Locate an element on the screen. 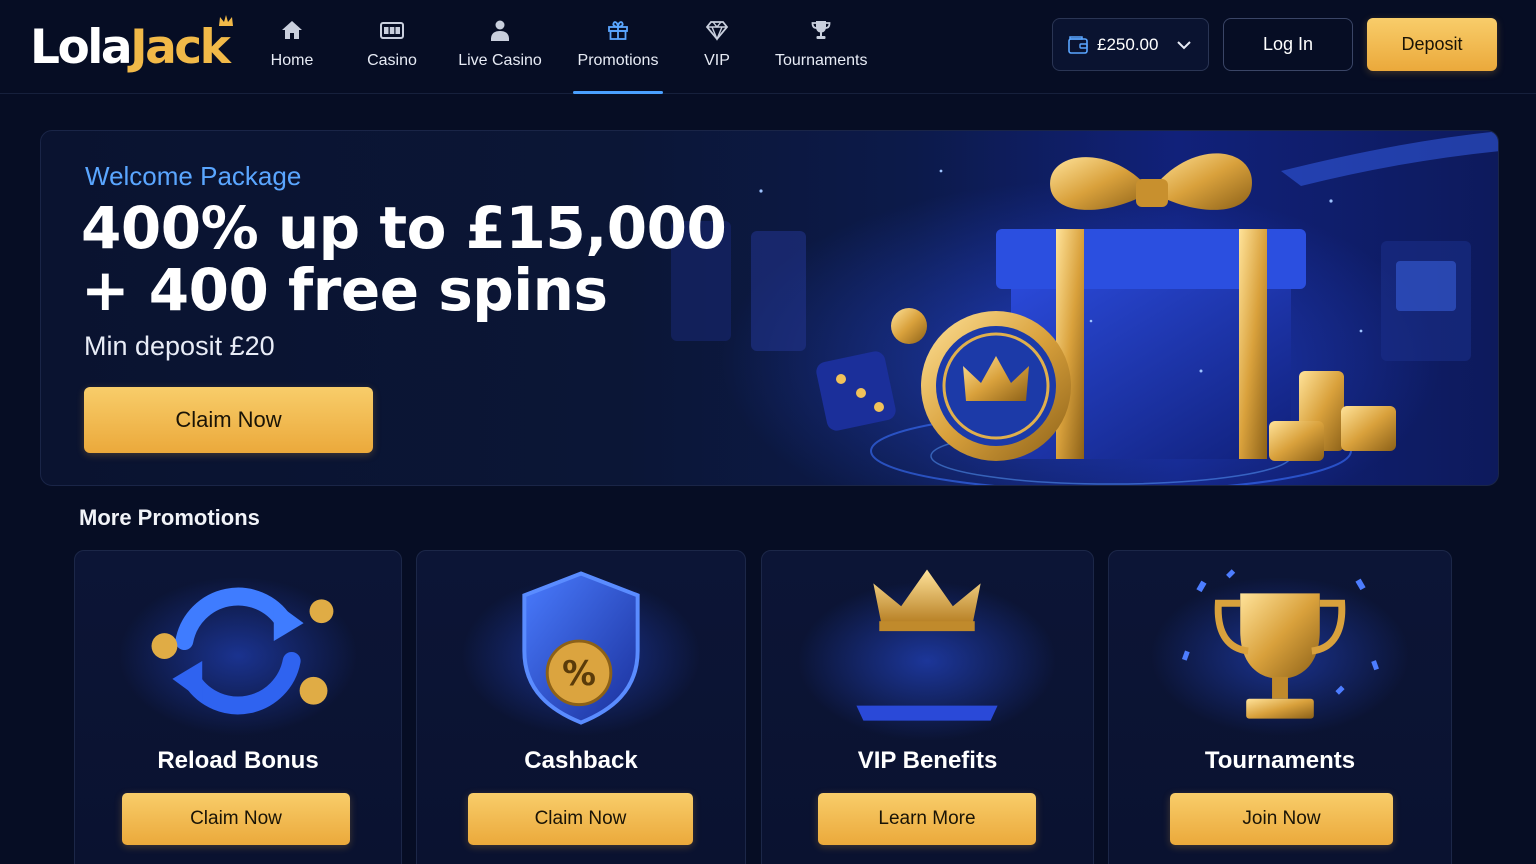  logo-text-jack: Jack is located at coordinates (182, 45).